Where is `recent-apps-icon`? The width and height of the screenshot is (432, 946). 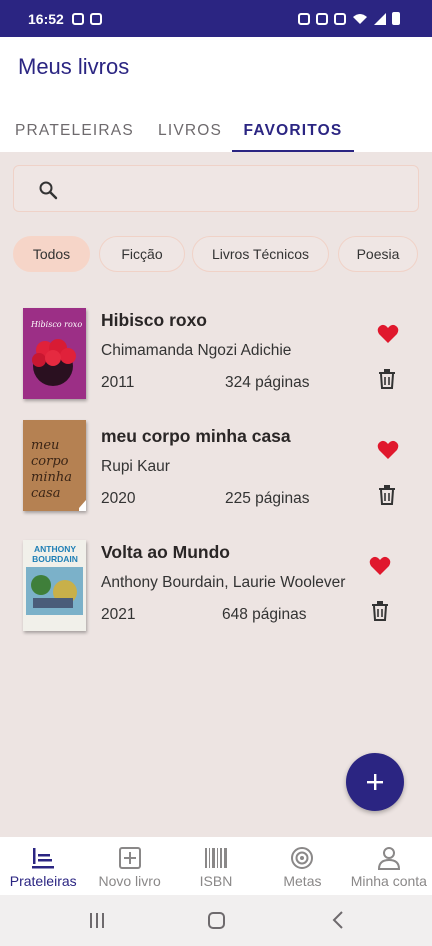
recent-apps-icon is located at coordinates (97, 920).